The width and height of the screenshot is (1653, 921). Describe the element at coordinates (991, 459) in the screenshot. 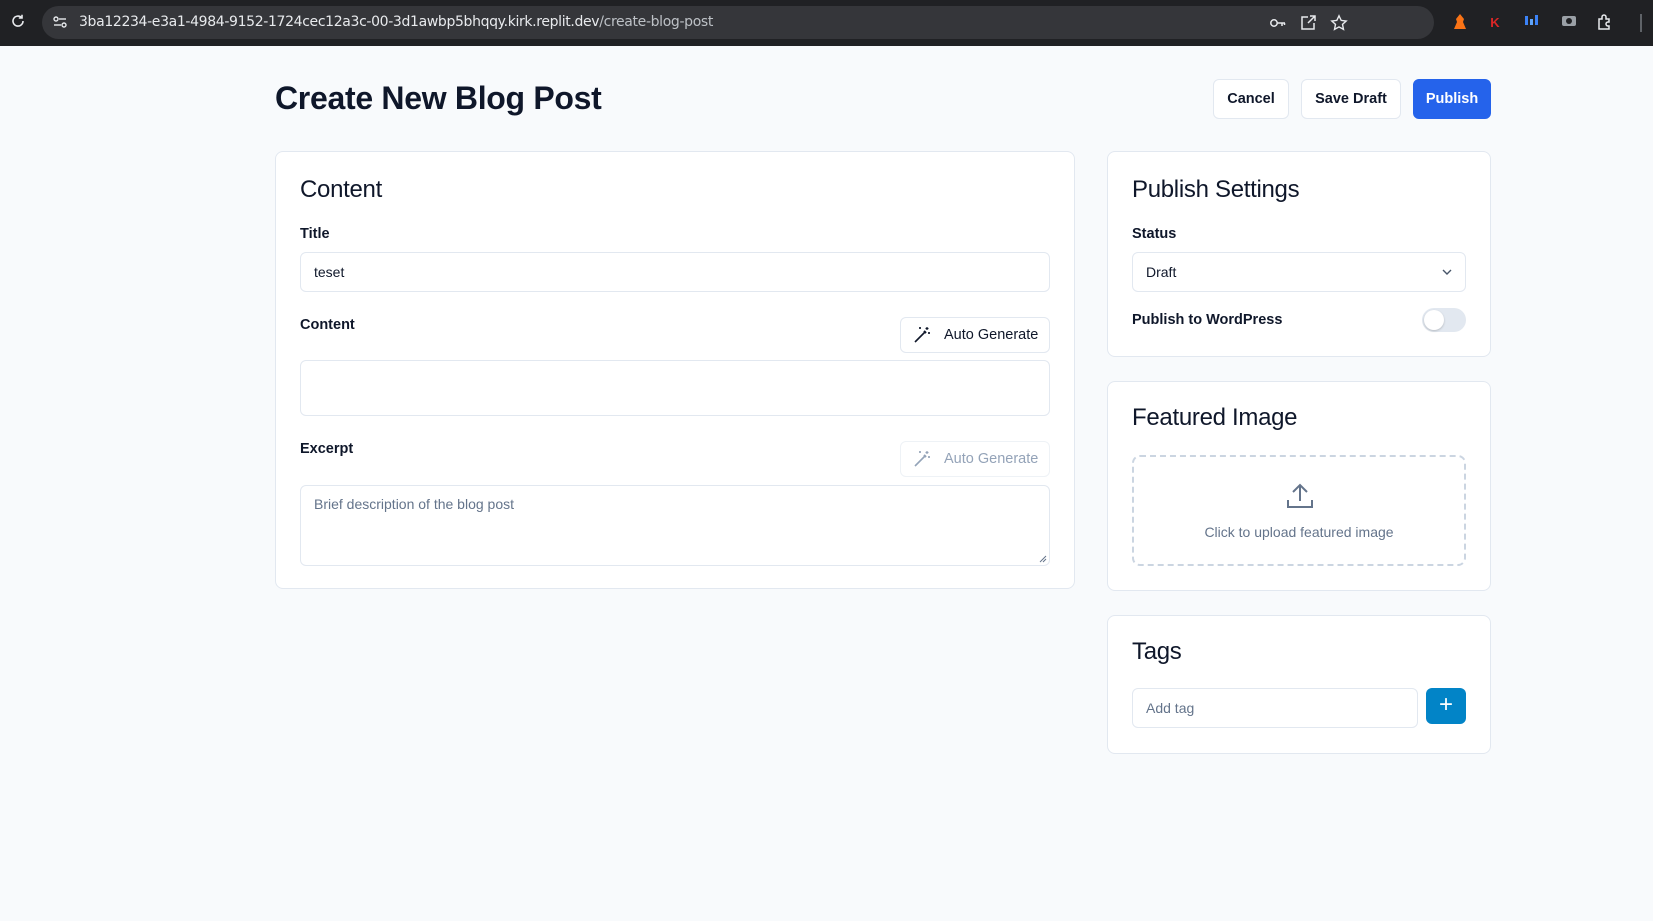

I see `excerpt-auto-generate-label: Auto Generate` at that location.